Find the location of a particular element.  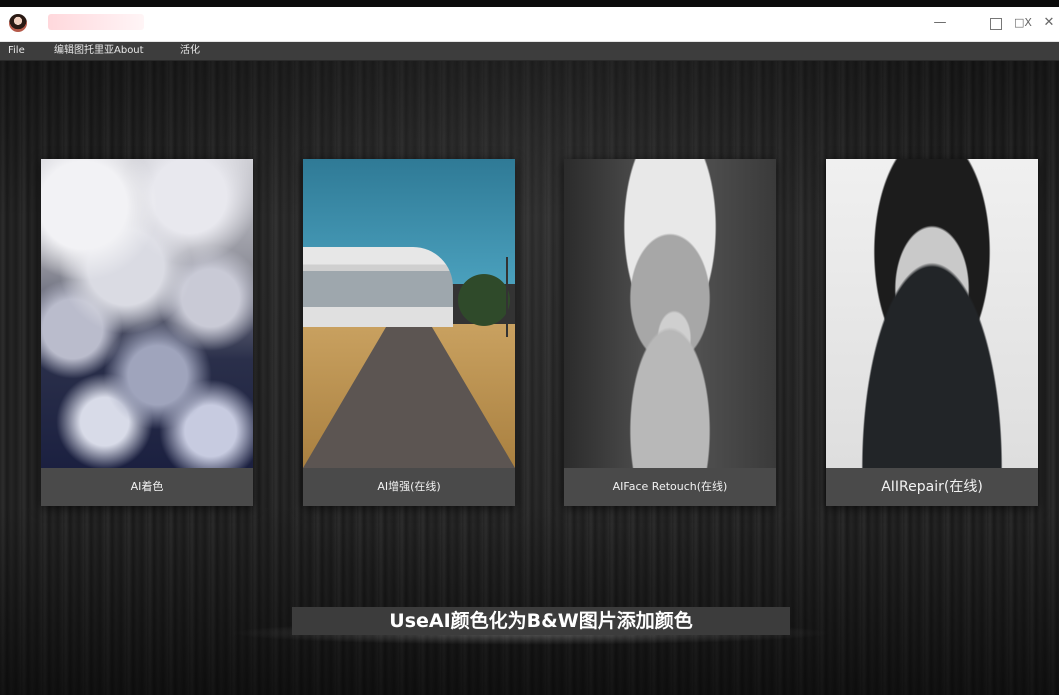

close-button: ✕ is located at coordinates (1048, 23).